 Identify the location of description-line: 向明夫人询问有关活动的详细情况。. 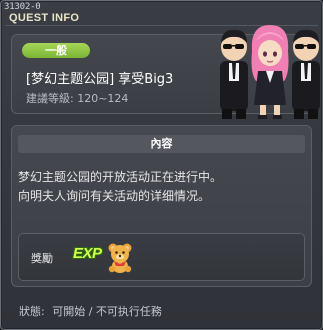
(114, 196).